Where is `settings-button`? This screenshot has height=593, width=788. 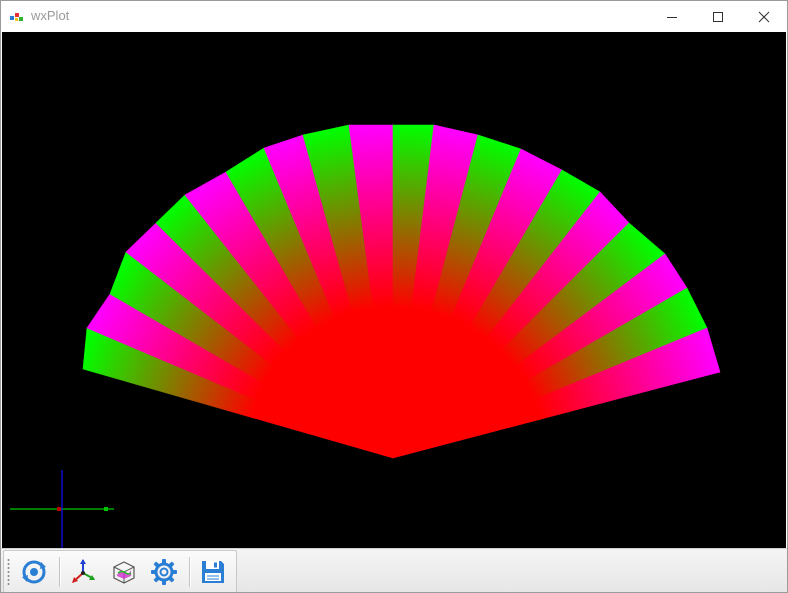
settings-button is located at coordinates (164, 572).